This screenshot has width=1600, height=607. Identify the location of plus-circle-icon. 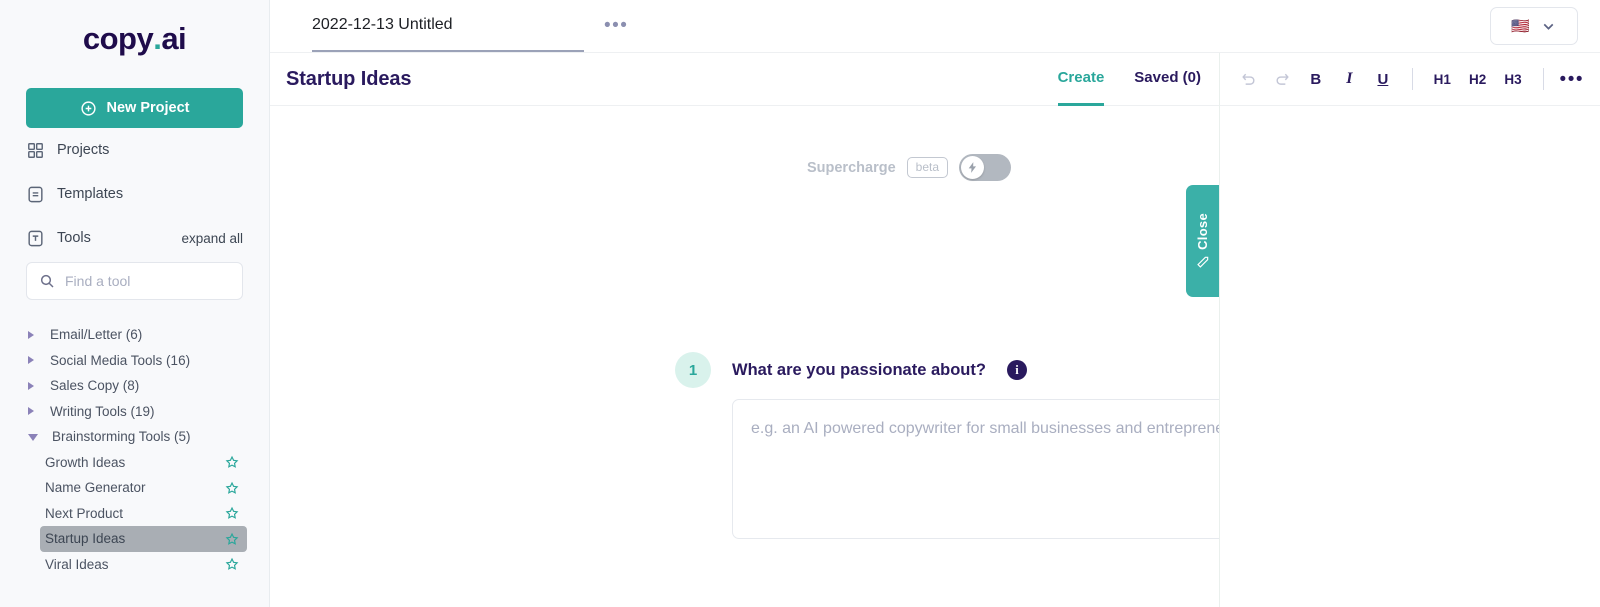
(88, 108).